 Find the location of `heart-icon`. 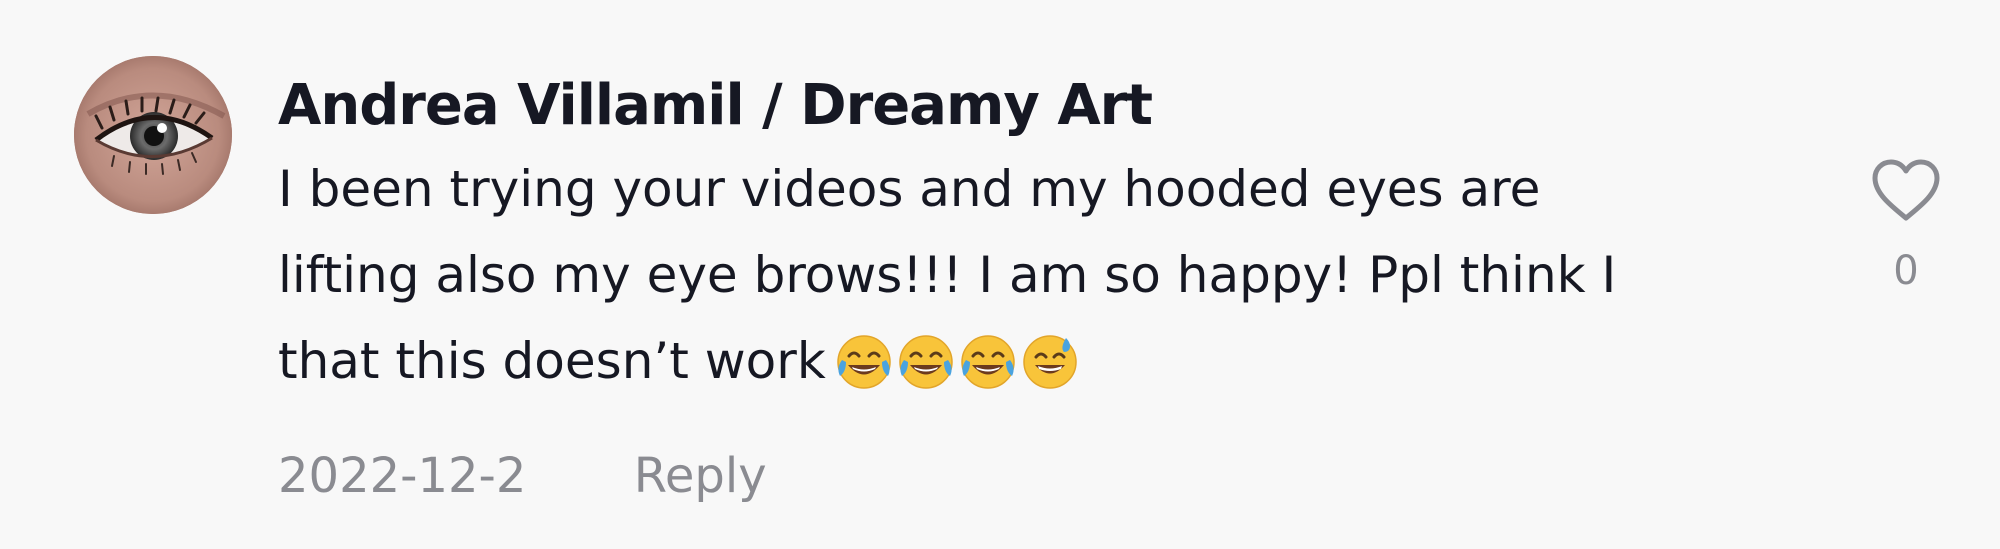

heart-icon is located at coordinates (1906, 191).